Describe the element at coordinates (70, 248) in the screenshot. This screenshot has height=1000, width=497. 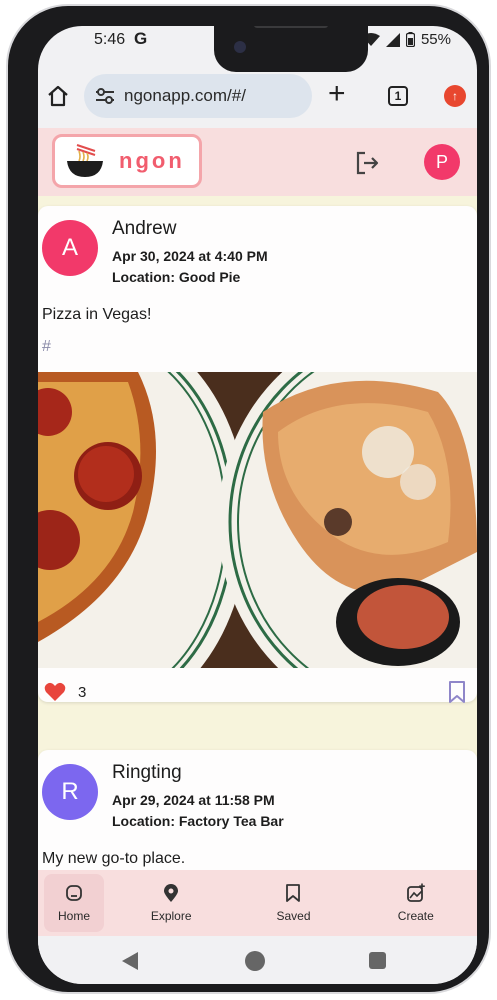
I see `author-avatar: A` at that location.